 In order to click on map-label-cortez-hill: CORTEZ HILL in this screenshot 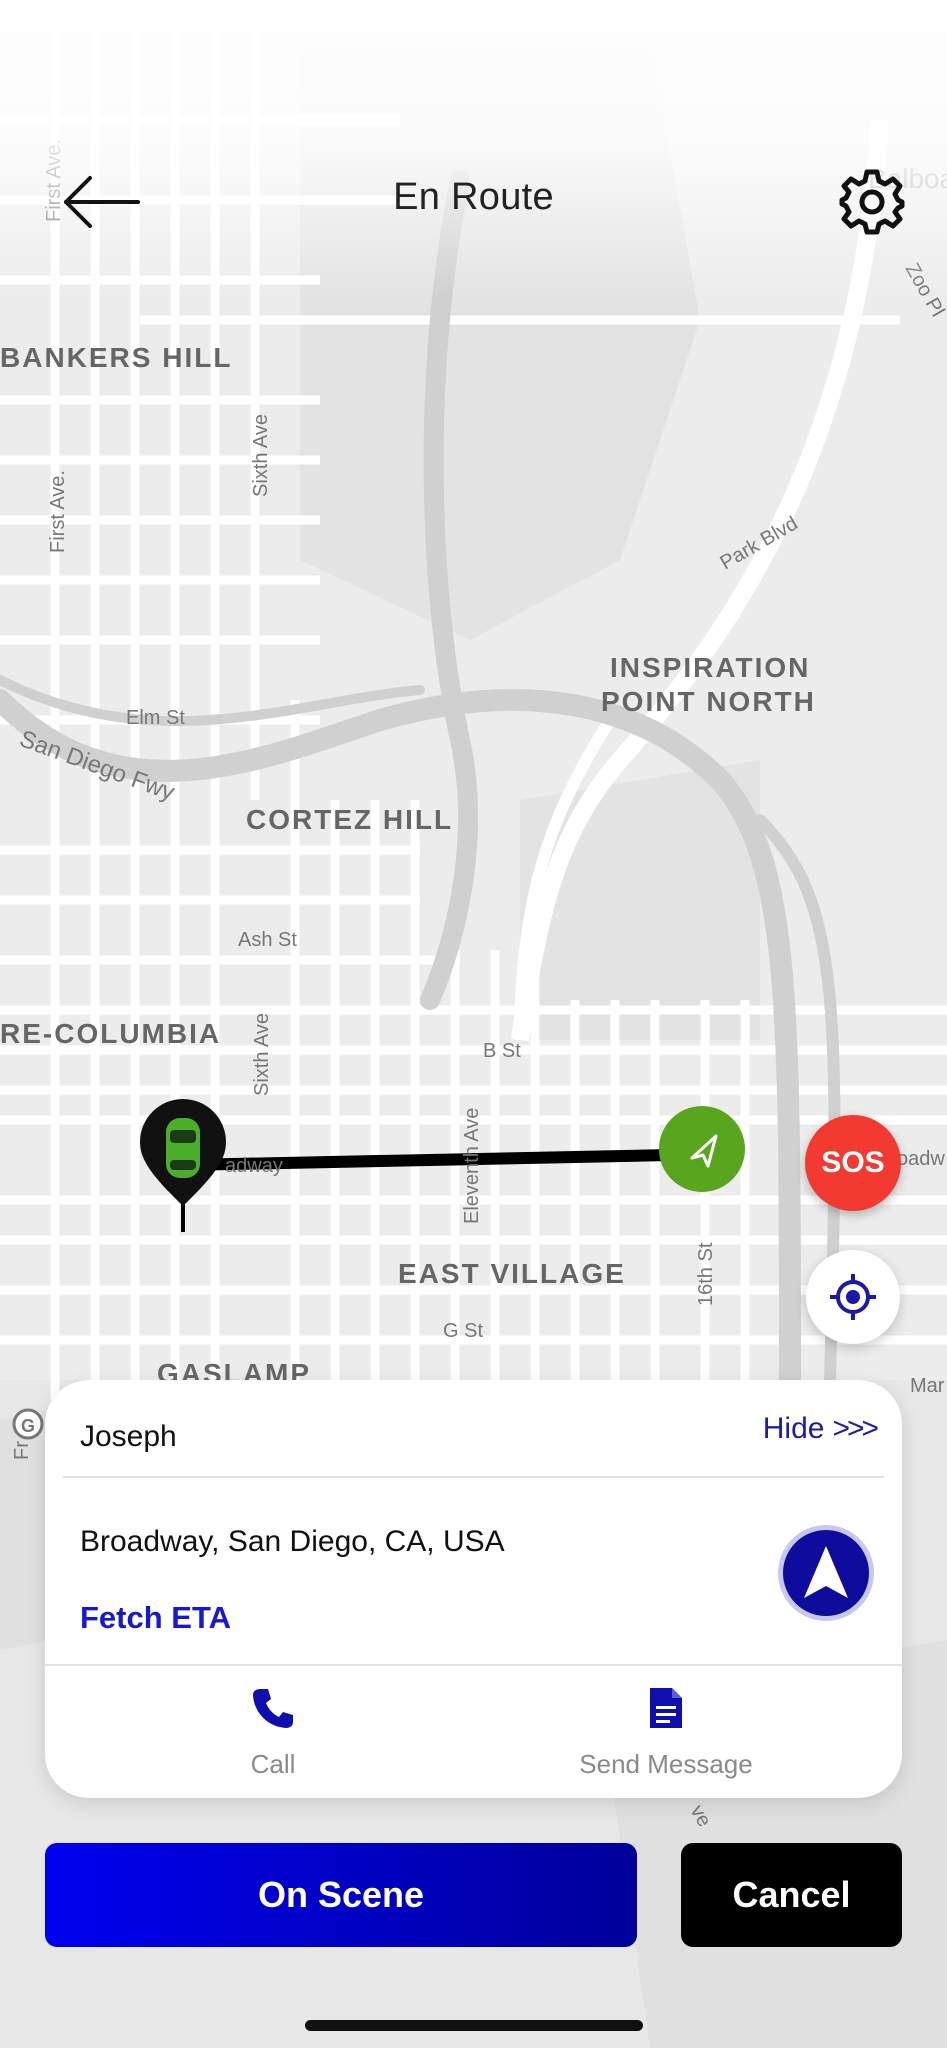, I will do `click(349, 819)`.